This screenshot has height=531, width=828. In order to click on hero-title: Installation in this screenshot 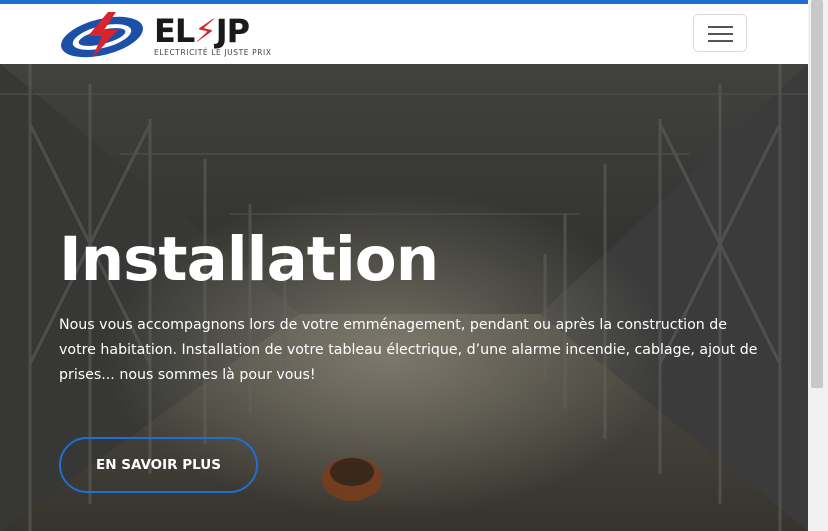, I will do `click(249, 259)`.